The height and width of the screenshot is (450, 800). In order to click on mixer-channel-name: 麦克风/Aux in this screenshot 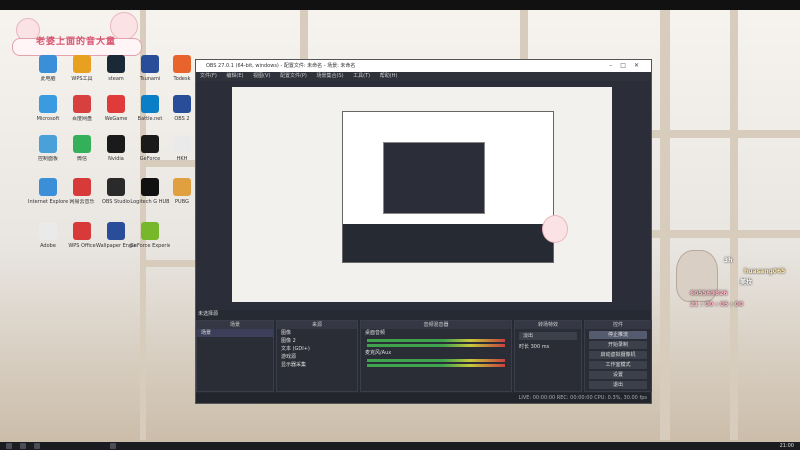, I will do `click(378, 353)`.